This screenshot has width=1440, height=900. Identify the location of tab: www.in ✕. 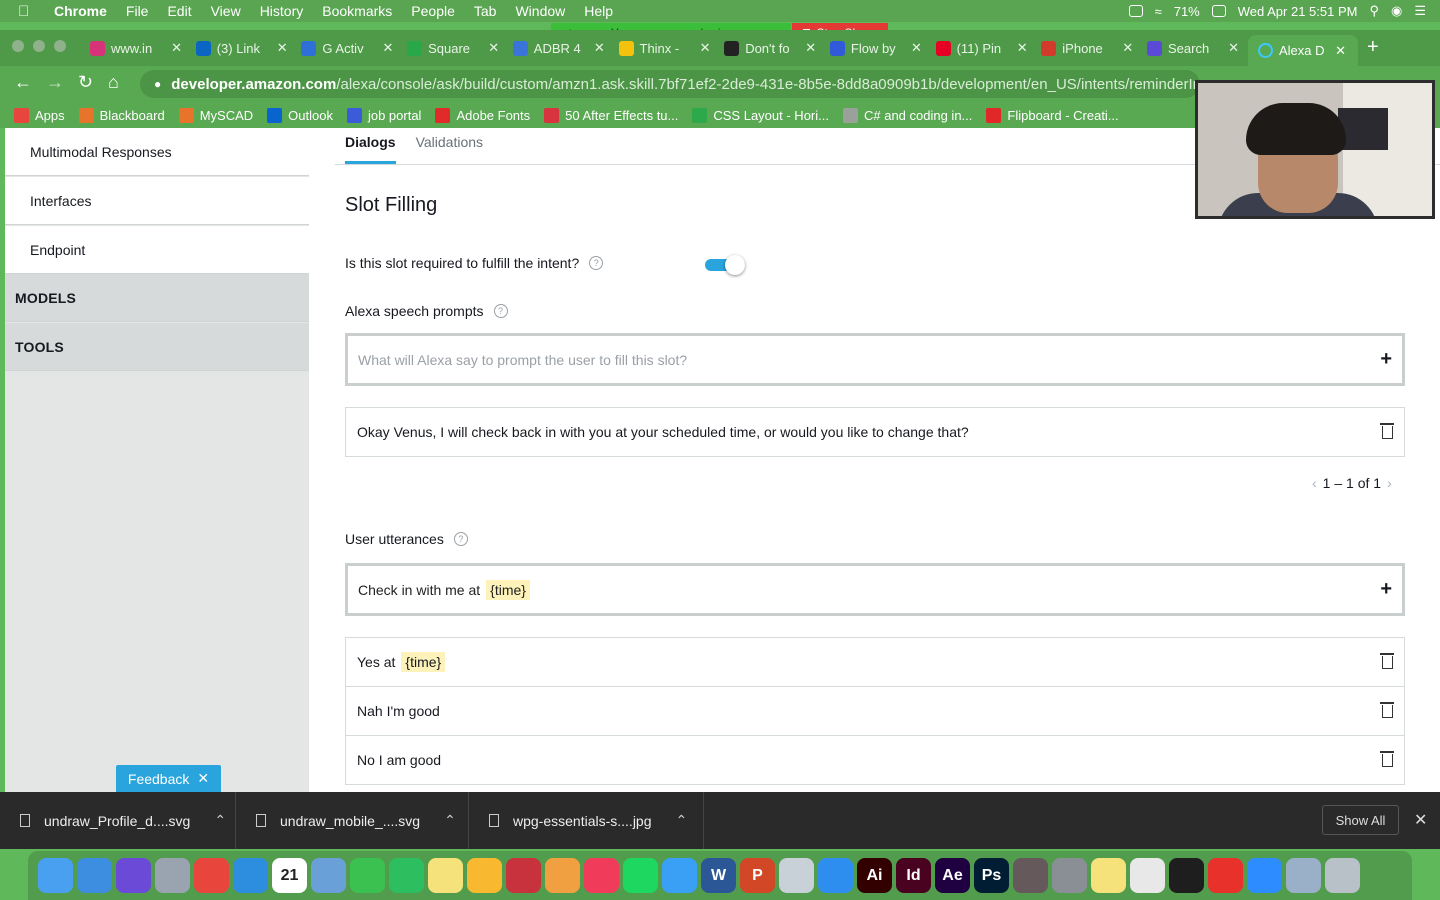
(136, 48).